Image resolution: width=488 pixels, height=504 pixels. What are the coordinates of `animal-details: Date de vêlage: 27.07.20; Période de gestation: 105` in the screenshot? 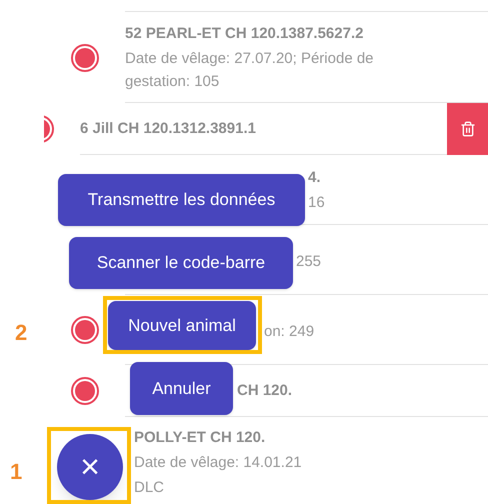 It's located at (250, 70).